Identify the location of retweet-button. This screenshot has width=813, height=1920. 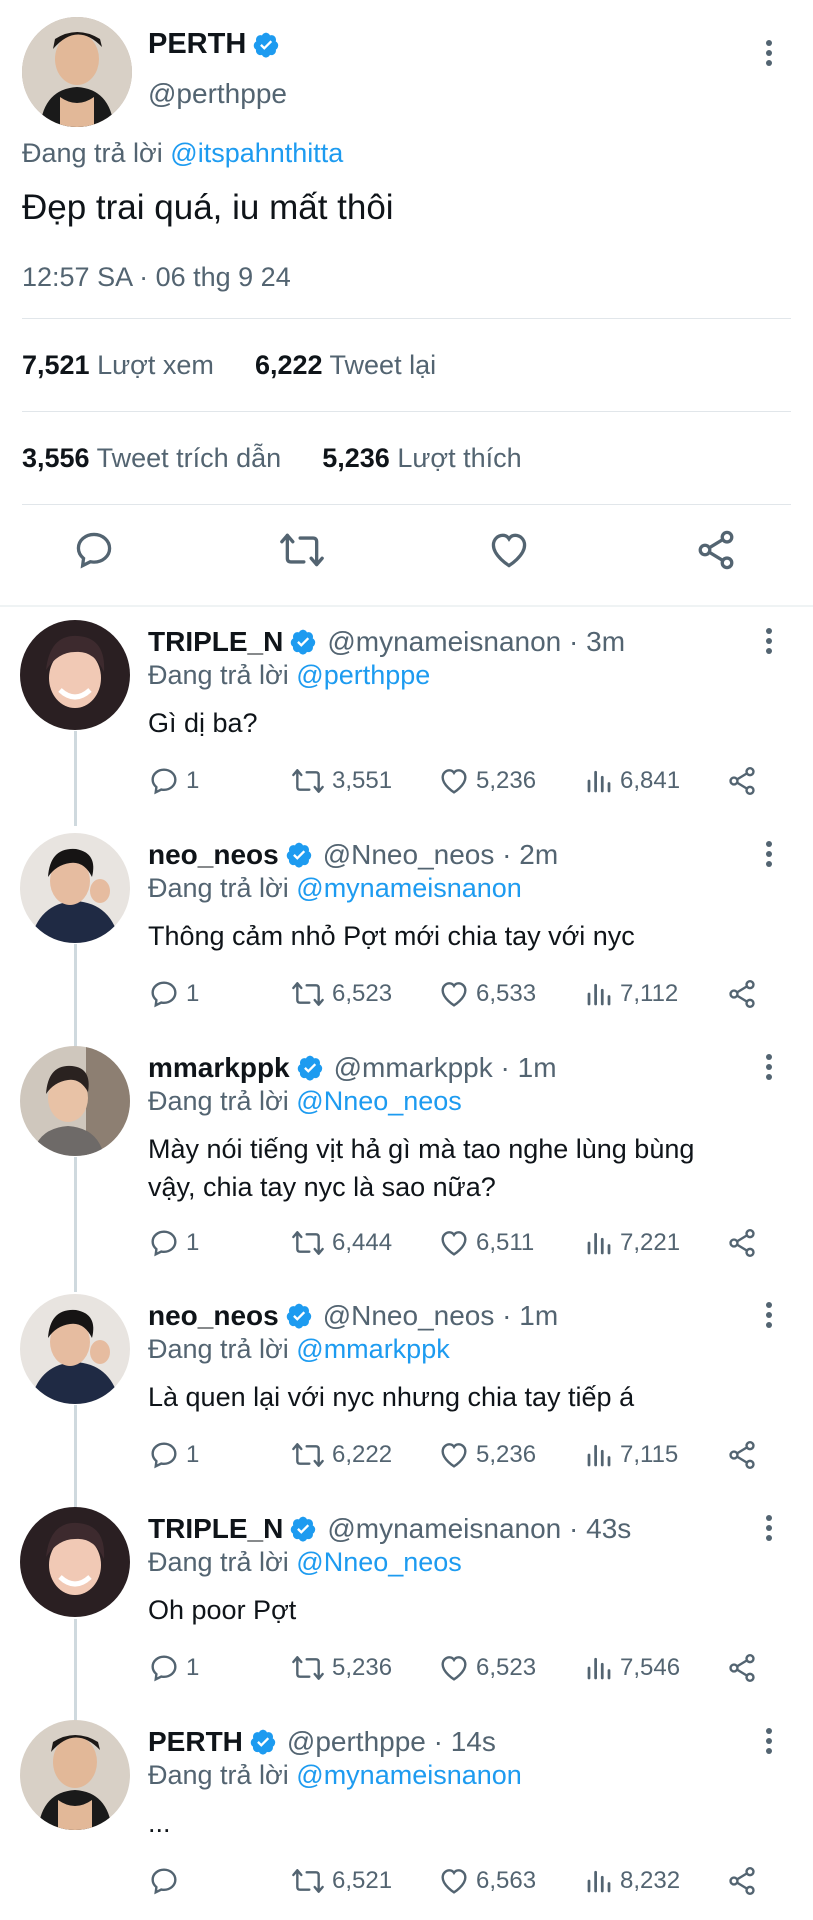
(302, 554).